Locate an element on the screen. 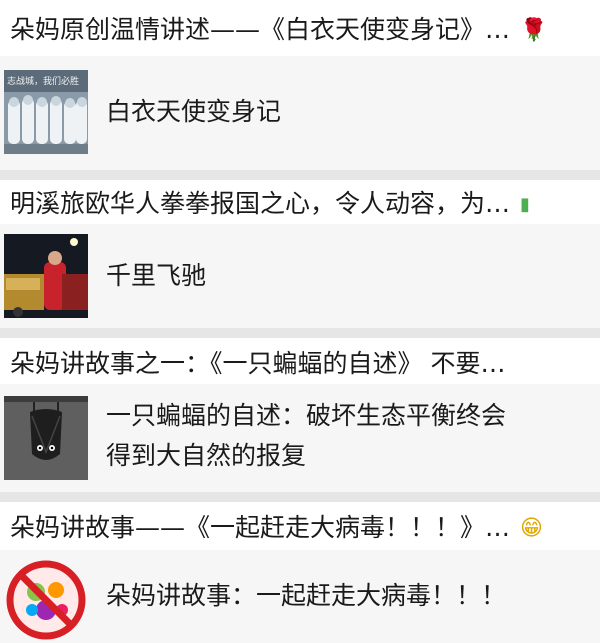  battery-icon: ▮ is located at coordinates (524, 204).